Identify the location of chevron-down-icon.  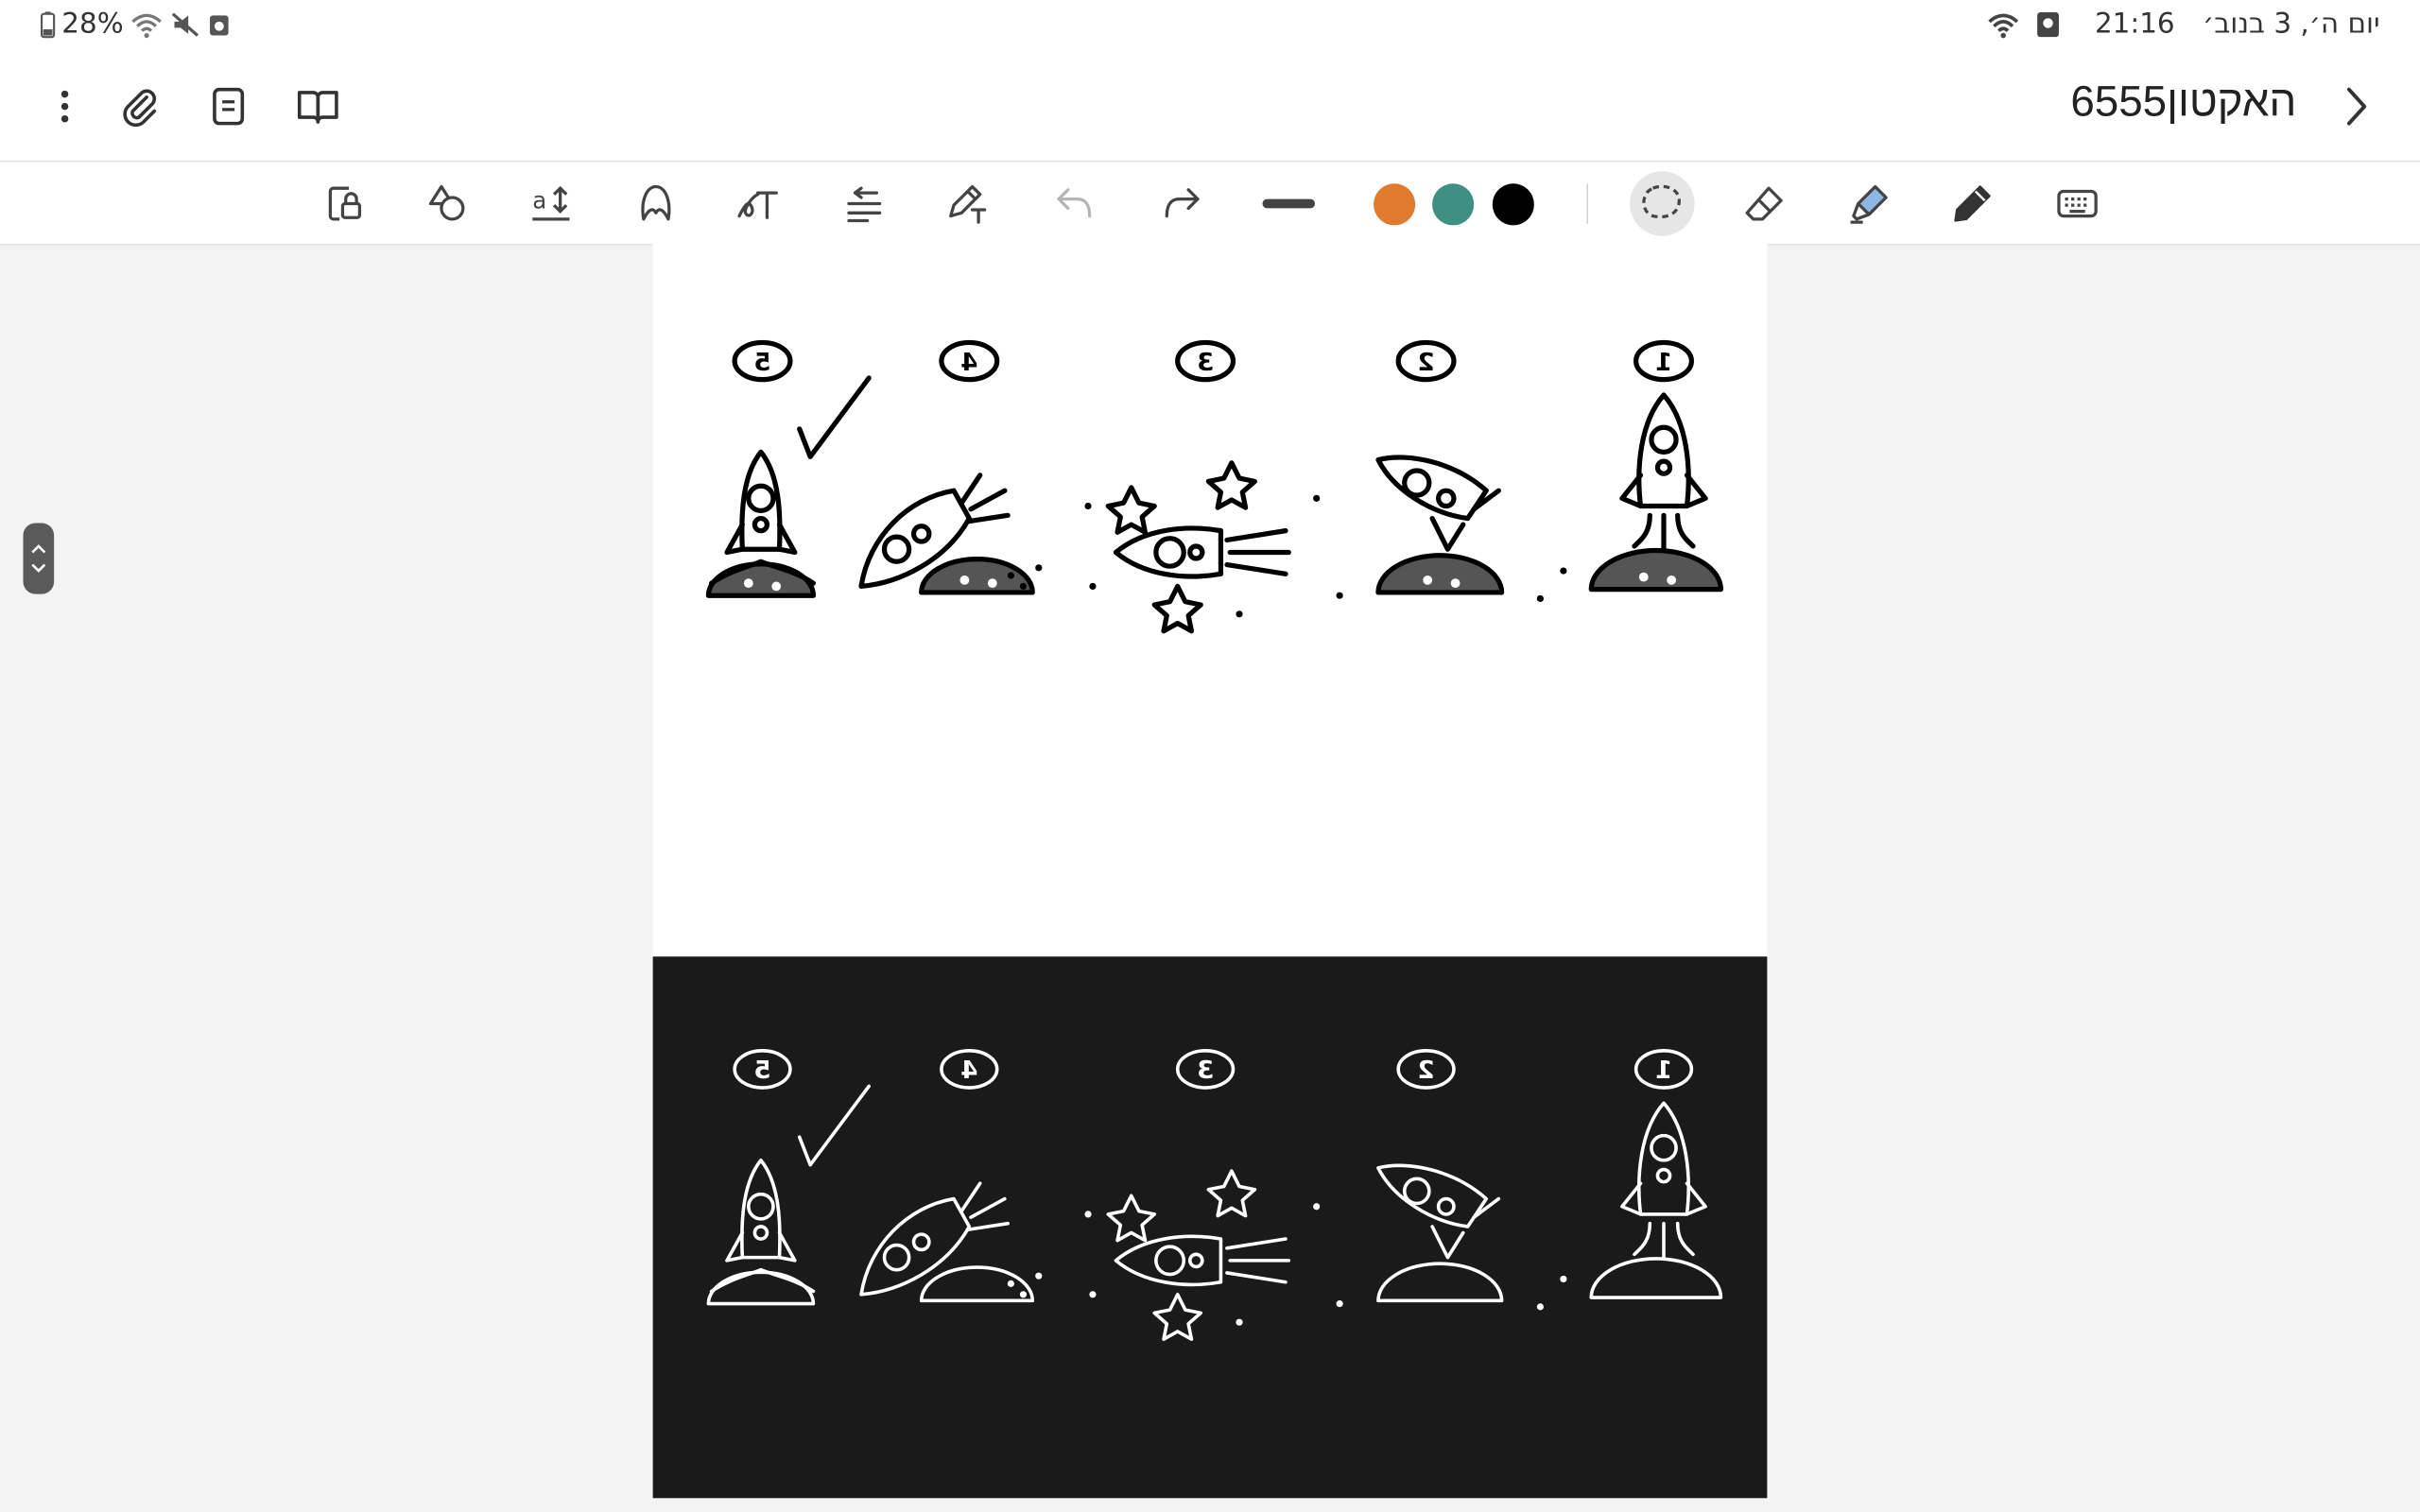
(38, 568).